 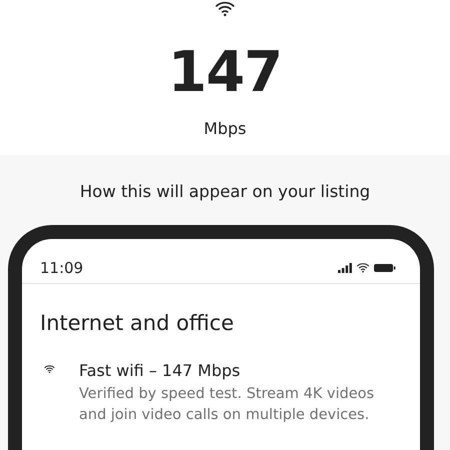 I want to click on battery-icon, so click(x=385, y=267).